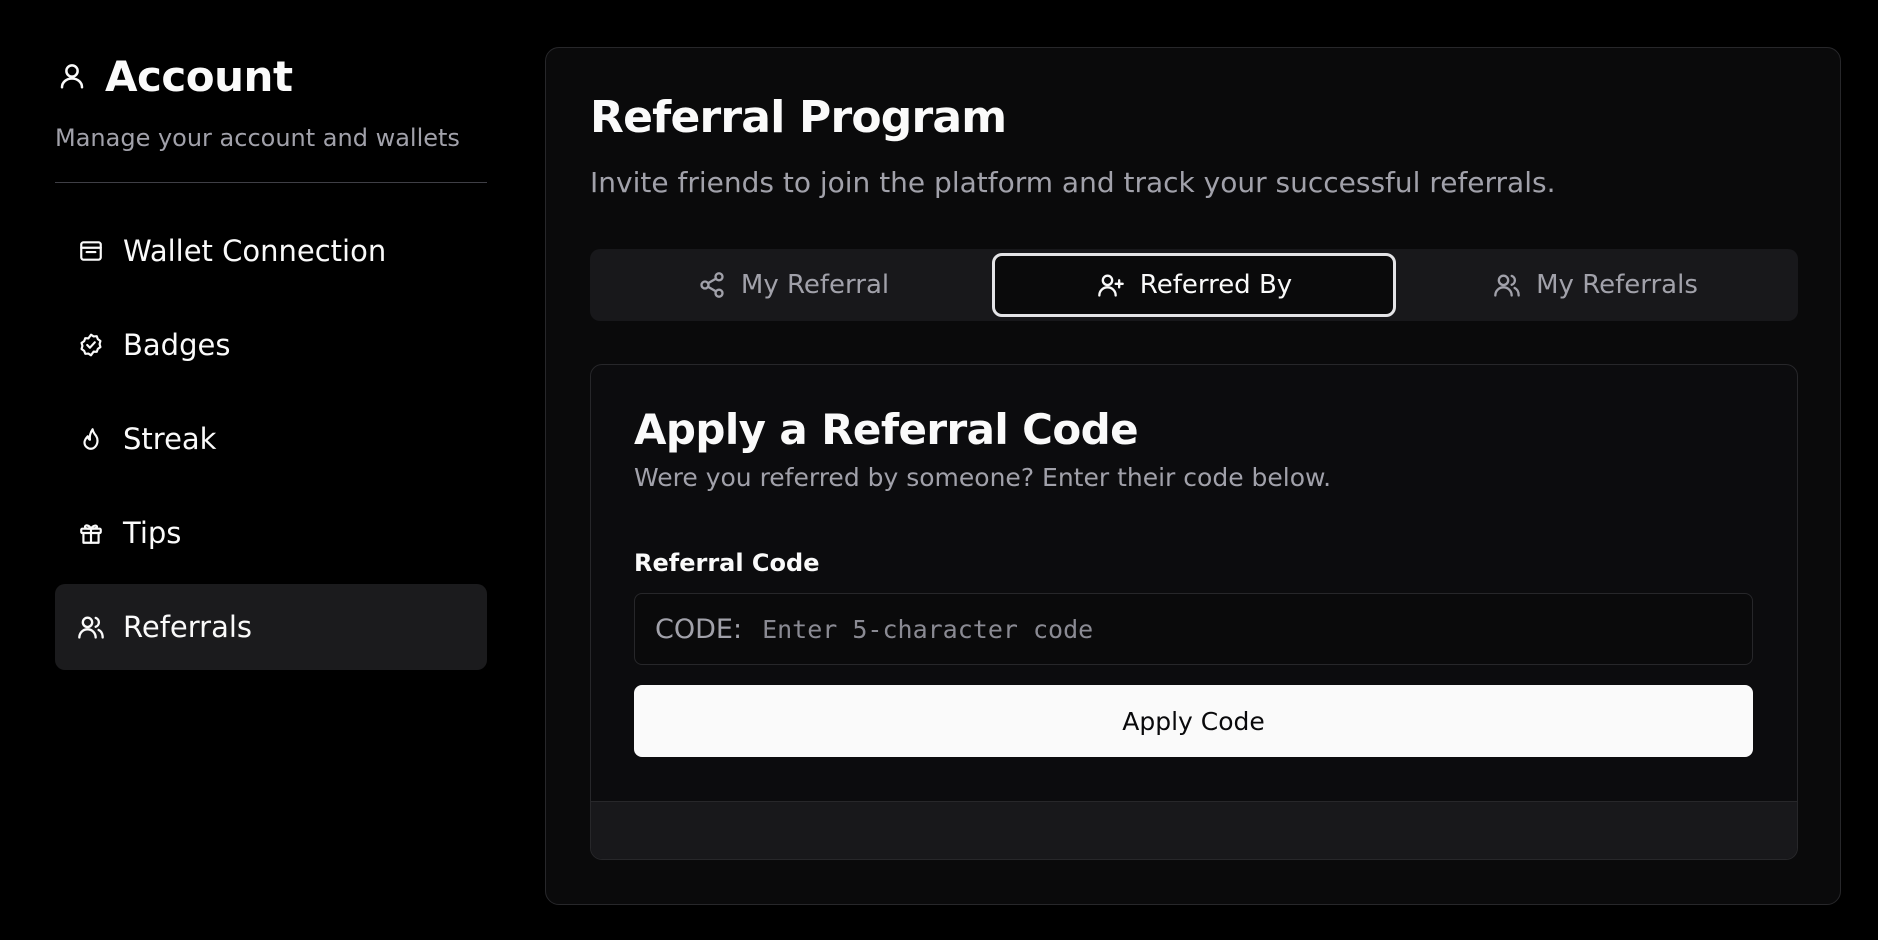  What do you see at coordinates (199, 76) in the screenshot?
I see `account-title: Account` at bounding box center [199, 76].